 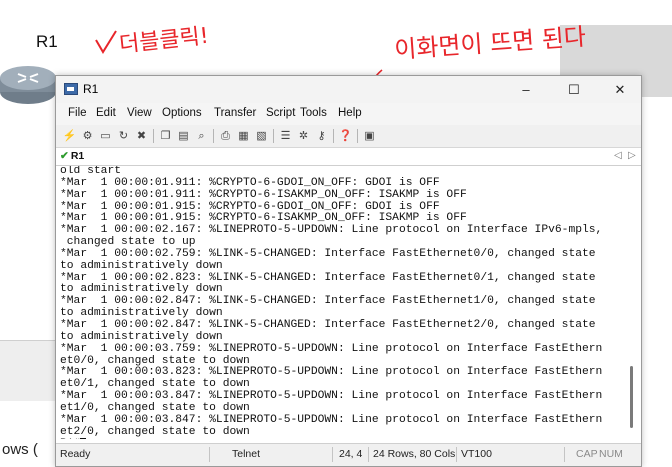 I want to click on app-icon, so click(x=71, y=89).